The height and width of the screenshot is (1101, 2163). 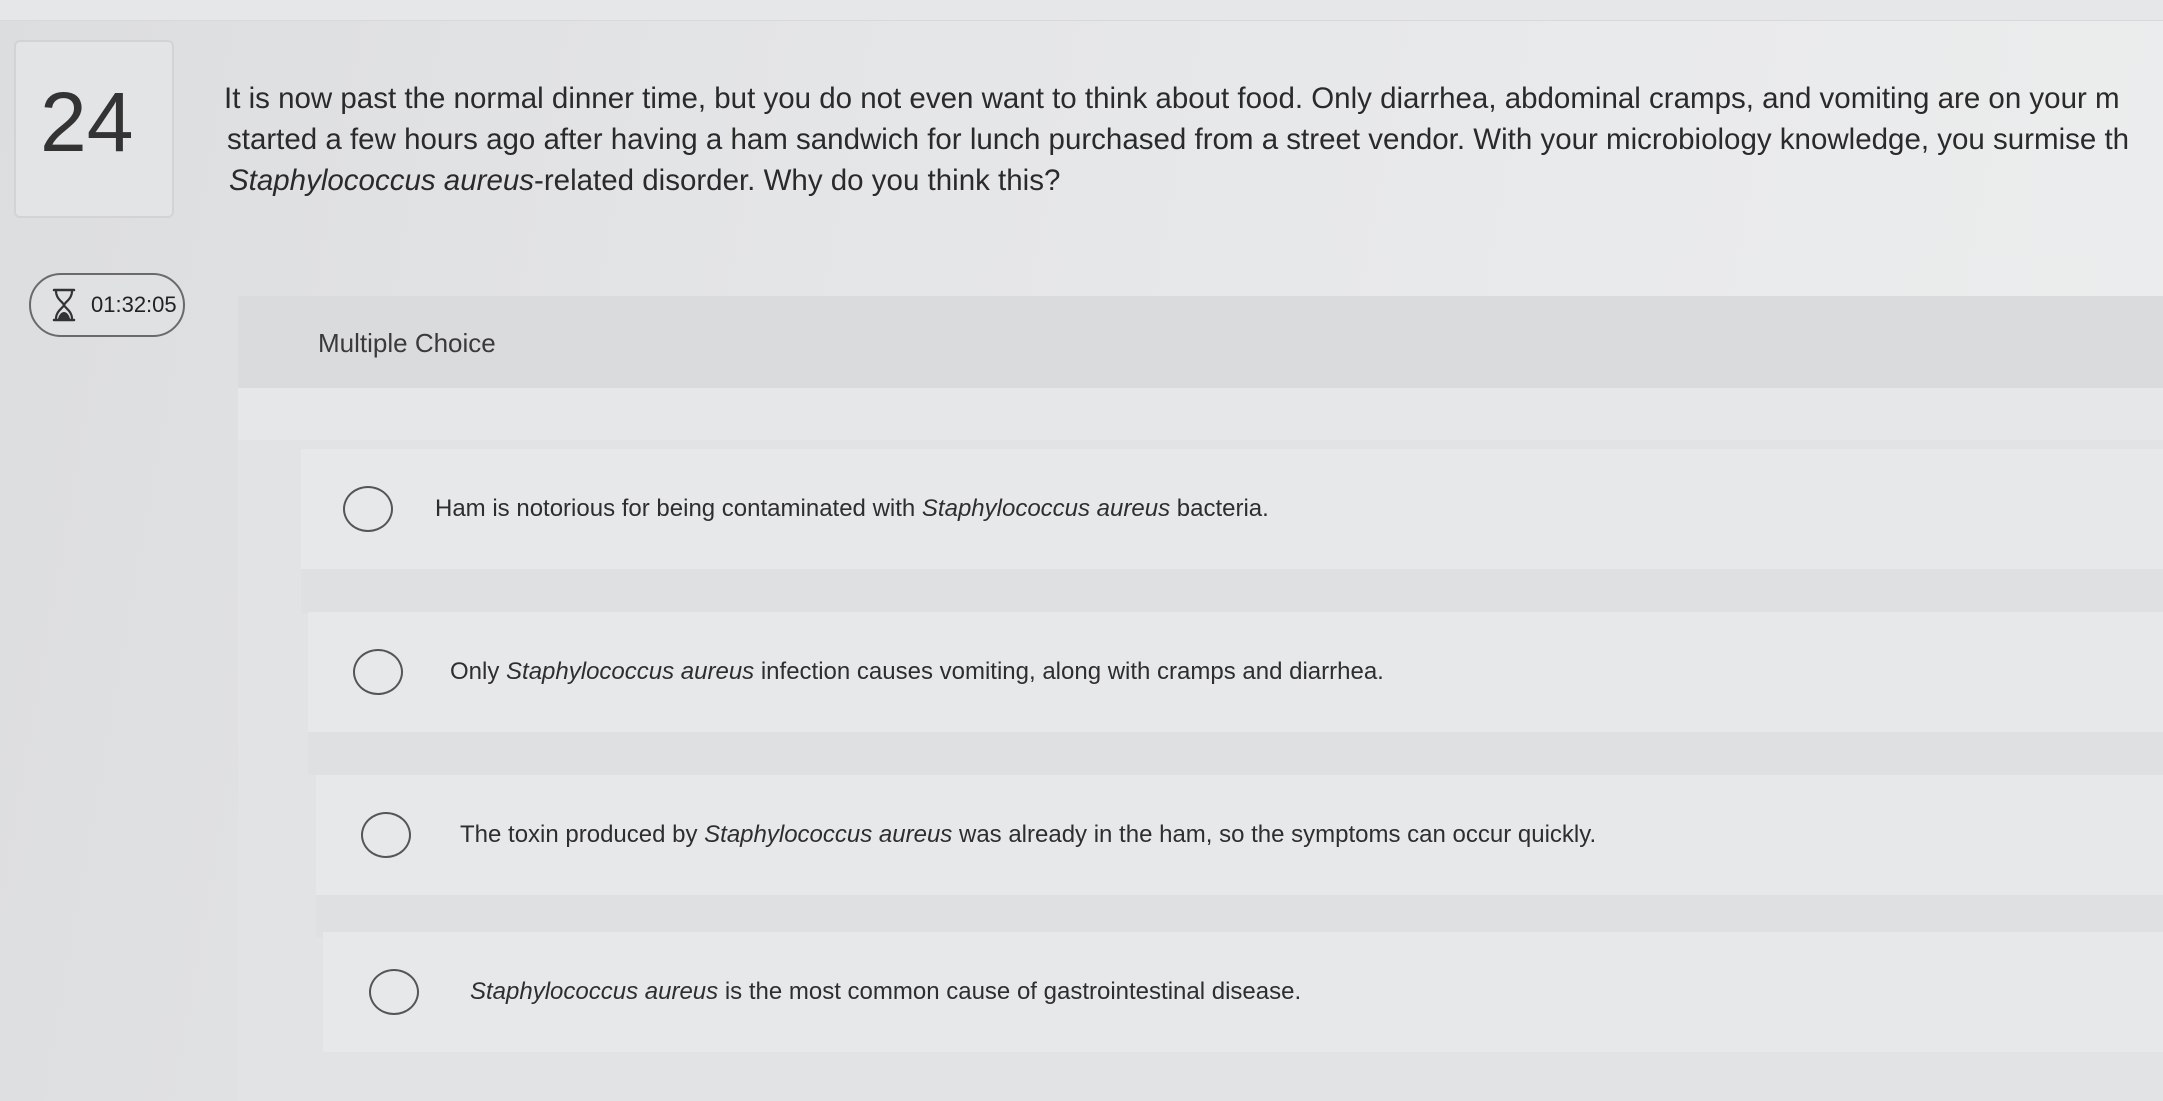 I want to click on question-type-label: Multiple Choice, so click(x=407, y=343).